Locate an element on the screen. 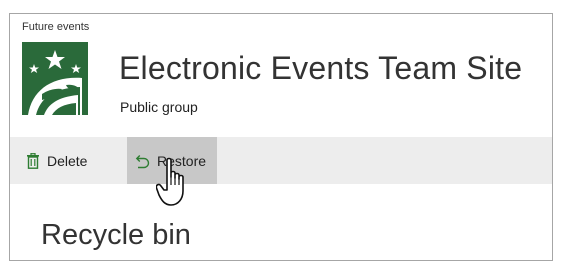 The width and height of the screenshot is (562, 267). trash-icon is located at coordinates (33, 160).